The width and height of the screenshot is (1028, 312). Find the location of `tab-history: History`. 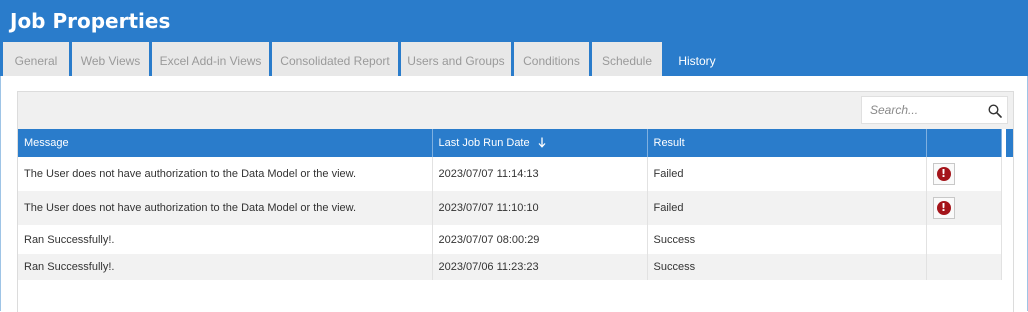

tab-history: History is located at coordinates (697, 59).